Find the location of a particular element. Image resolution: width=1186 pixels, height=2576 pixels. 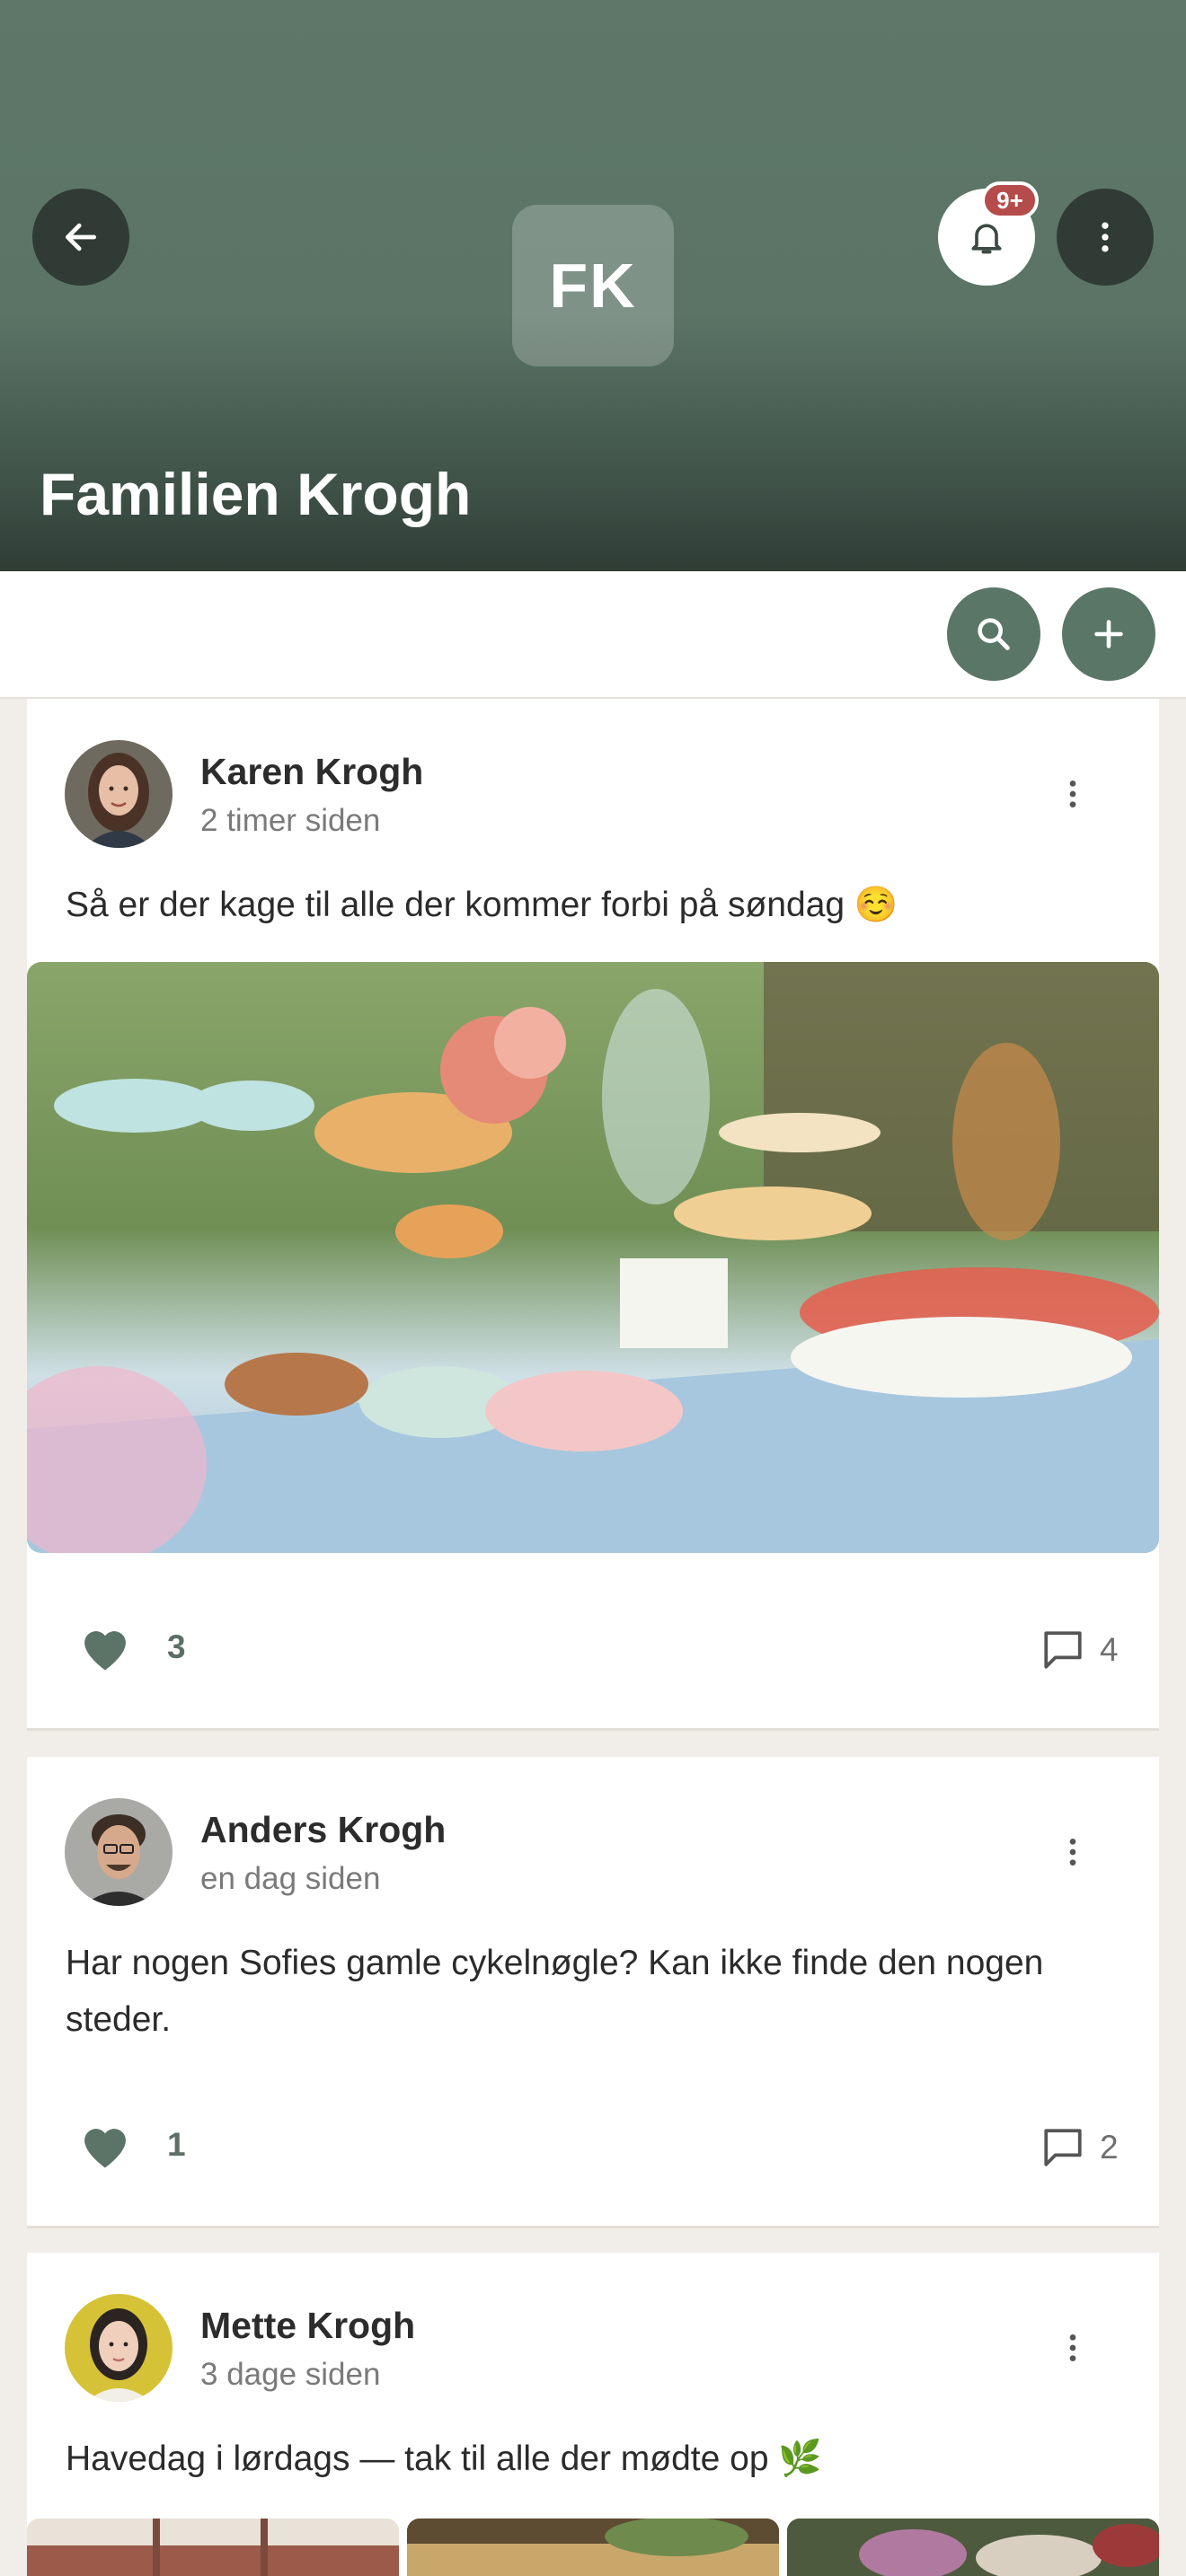

action-toolbar is located at coordinates (593, 635).